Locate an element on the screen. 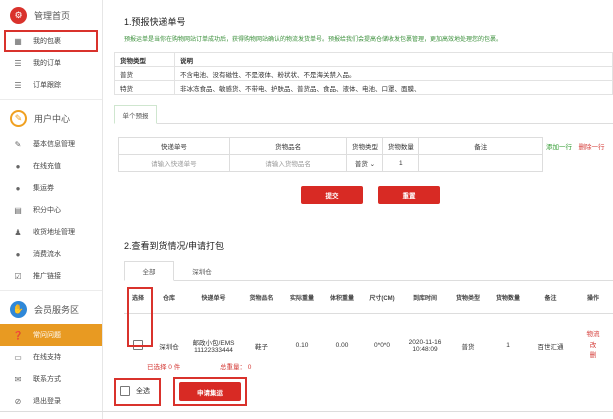 The height and width of the screenshot is (419, 613). sidebar-item-funds: ● 消费流水 is located at coordinates (51, 254).